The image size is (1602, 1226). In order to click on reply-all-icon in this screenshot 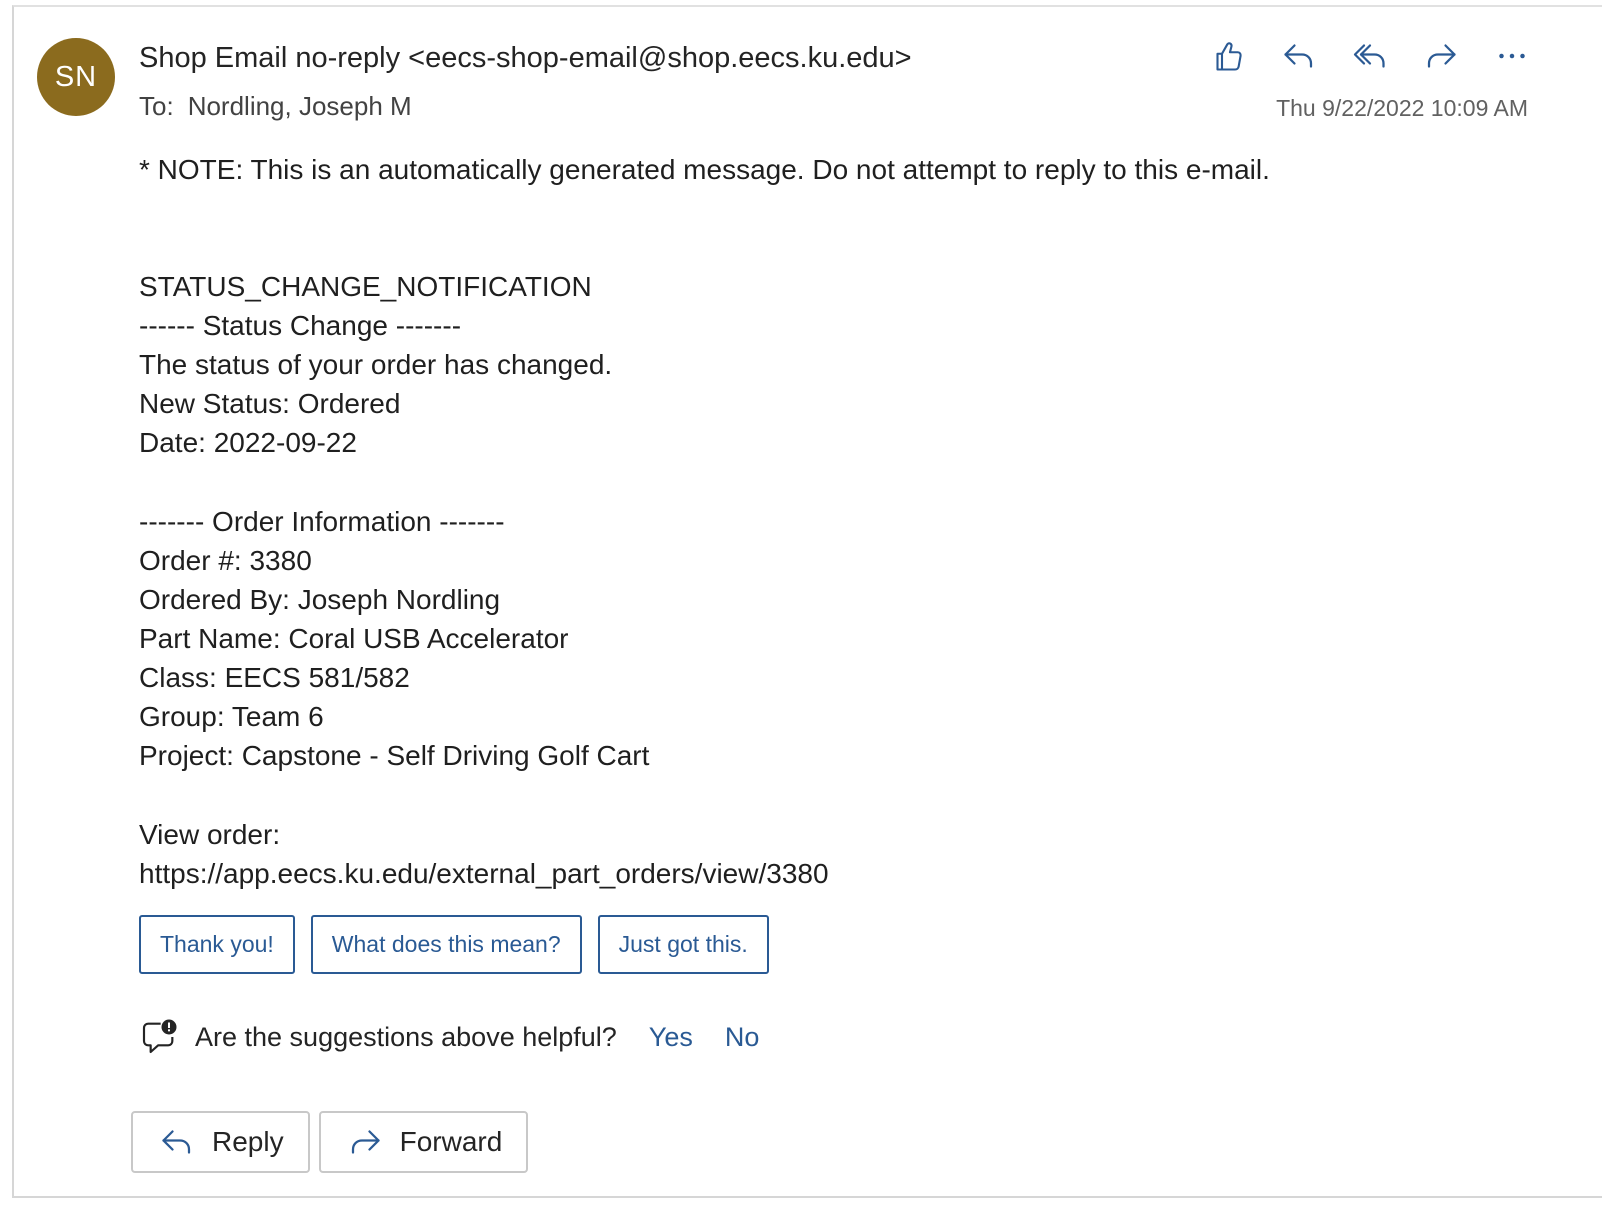, I will do `click(1369, 56)`.